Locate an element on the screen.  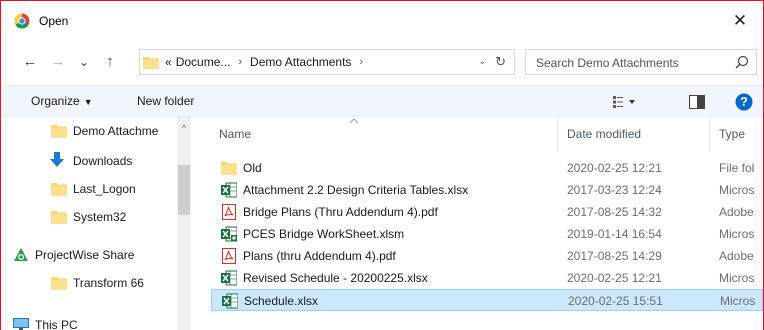
file-name: Bridge Plans (Thru Addendum 4).pdf is located at coordinates (340, 212).